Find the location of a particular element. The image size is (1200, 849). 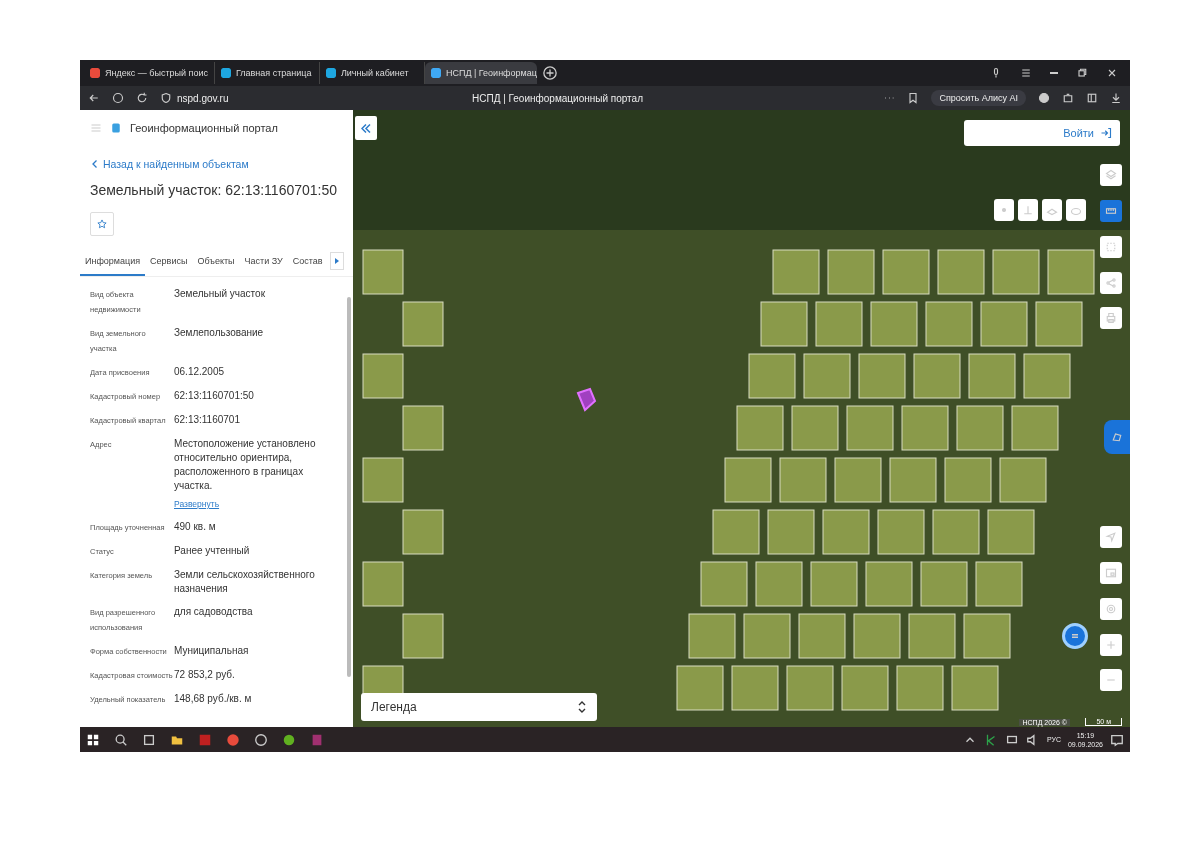

minimize-icon is located at coordinates (1054, 73).